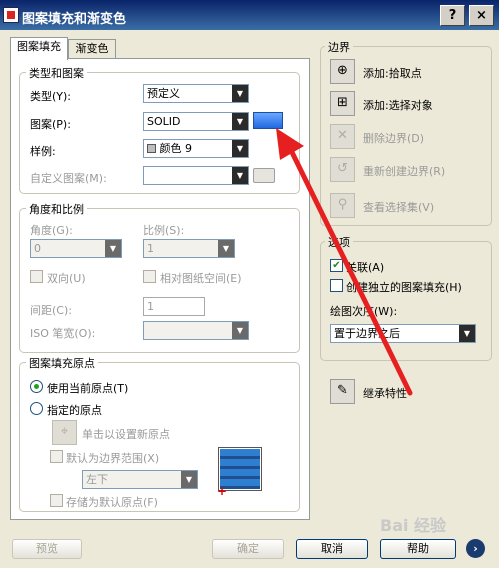 This screenshot has height=568, width=499. I want to click on associative-label: 关联(A), so click(365, 267).